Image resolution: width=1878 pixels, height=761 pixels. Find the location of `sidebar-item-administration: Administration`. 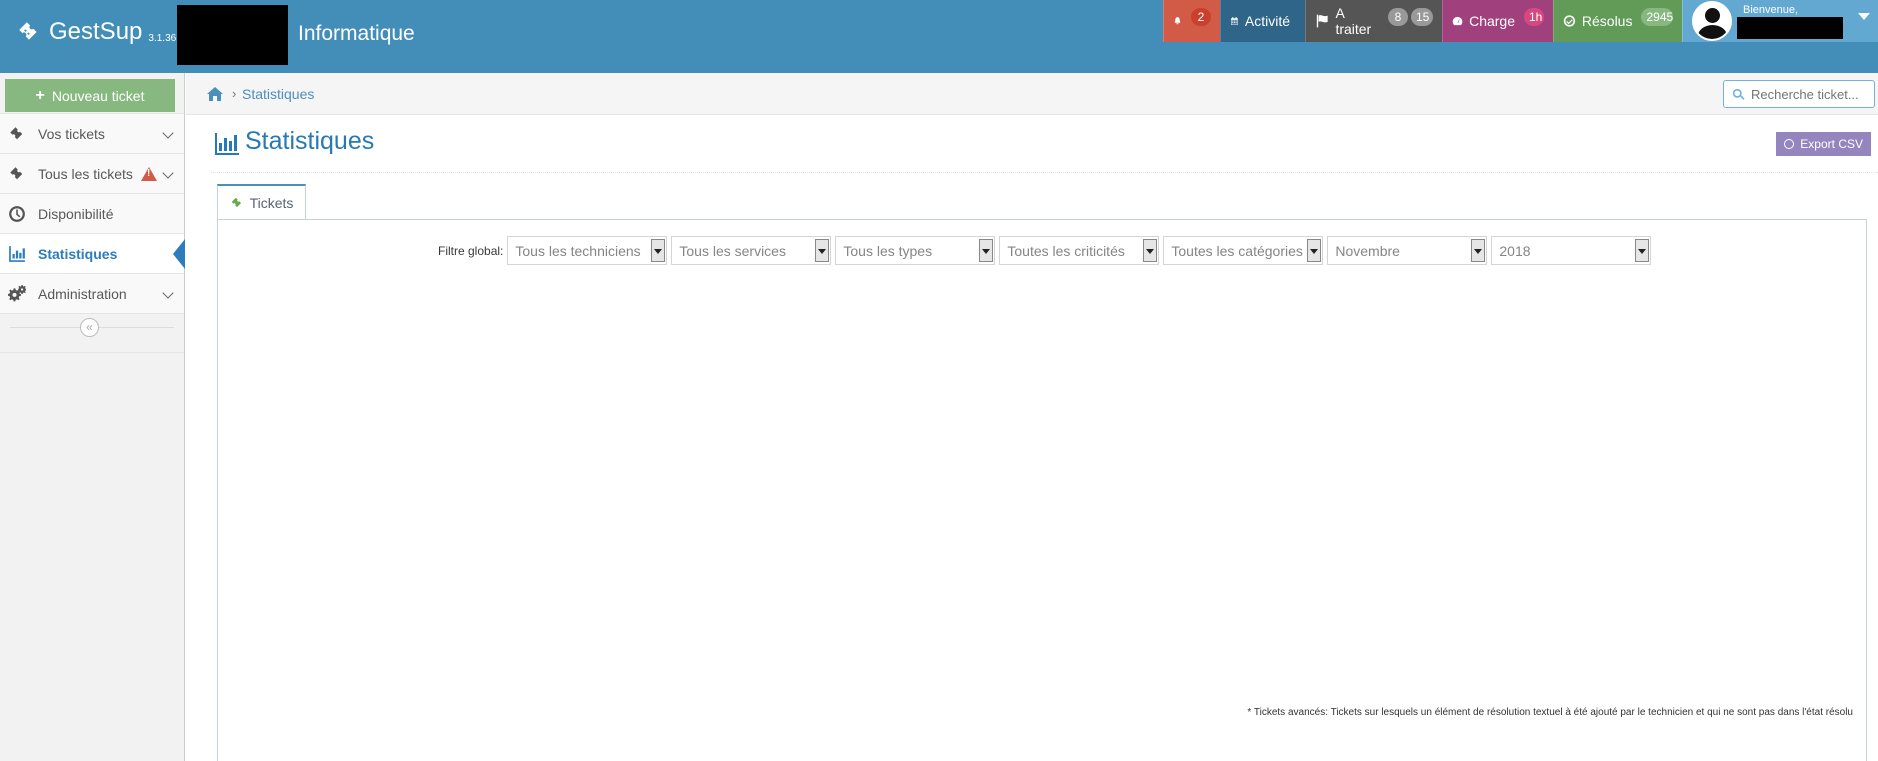

sidebar-item-administration: Administration is located at coordinates (92, 293).